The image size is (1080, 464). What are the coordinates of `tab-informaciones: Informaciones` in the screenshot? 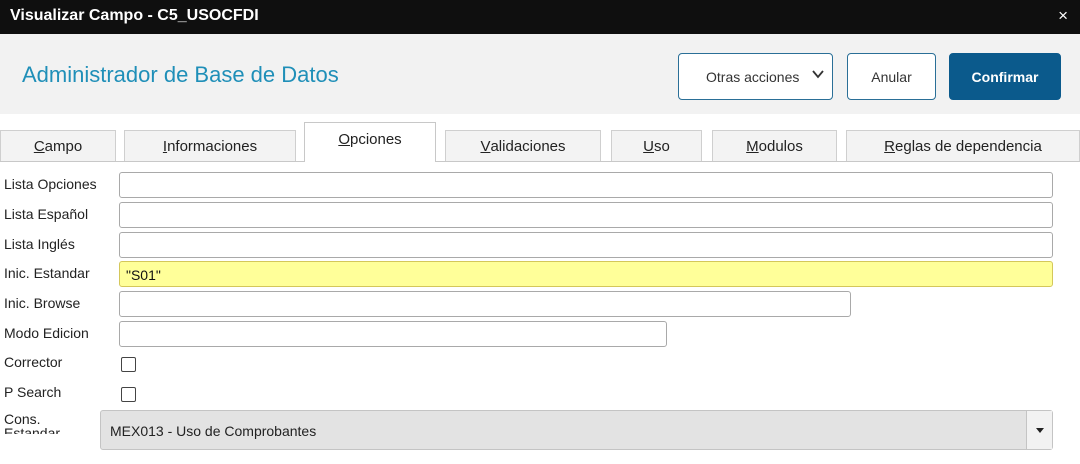 It's located at (210, 145).